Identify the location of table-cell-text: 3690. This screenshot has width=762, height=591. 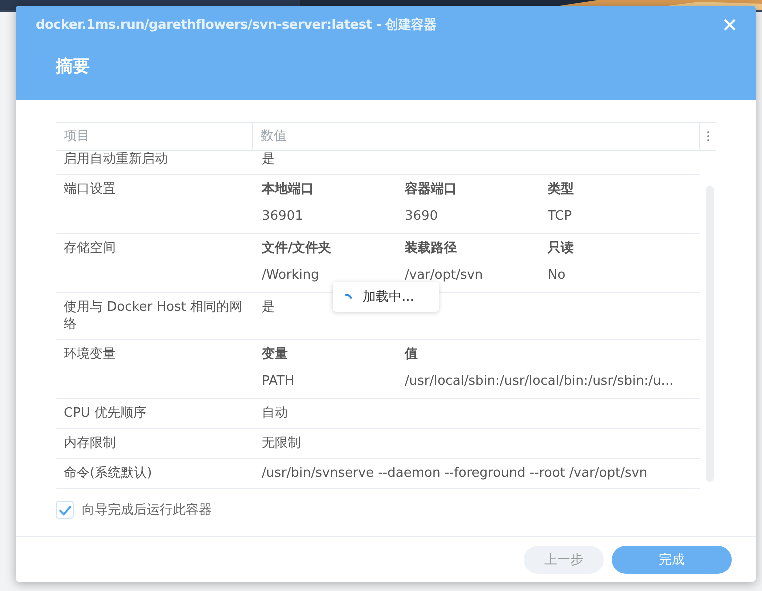
(422, 216).